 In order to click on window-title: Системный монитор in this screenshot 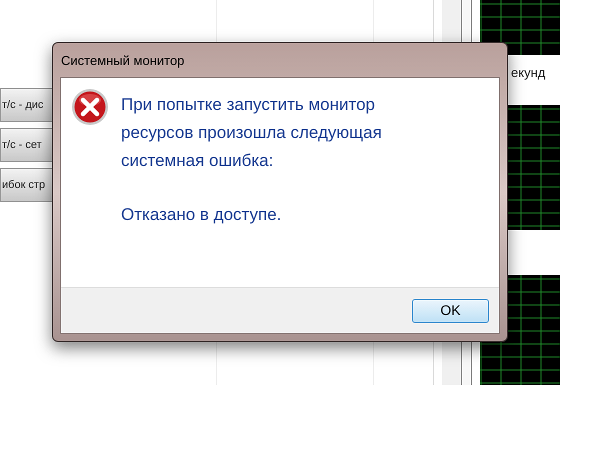, I will do `click(123, 61)`.